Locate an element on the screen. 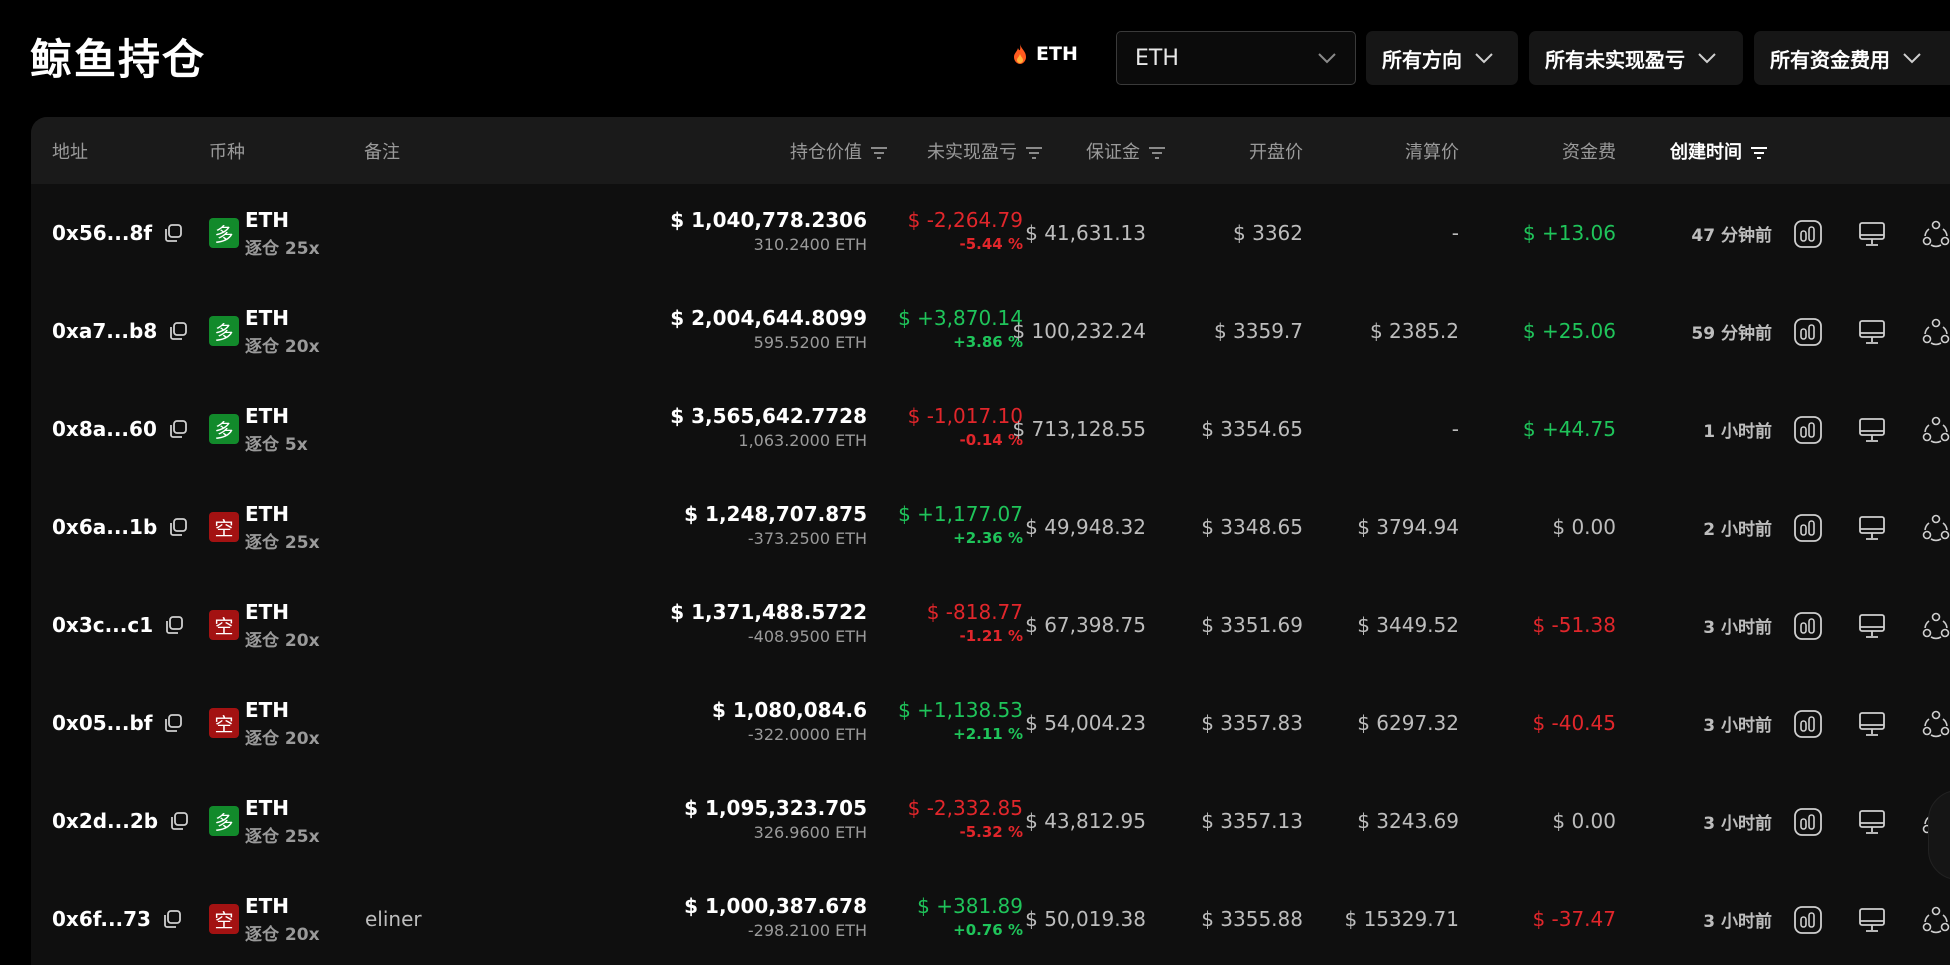 This screenshot has height=965, width=1950. pnl-filter: 所有未实现盈亏 is located at coordinates (1636, 58).